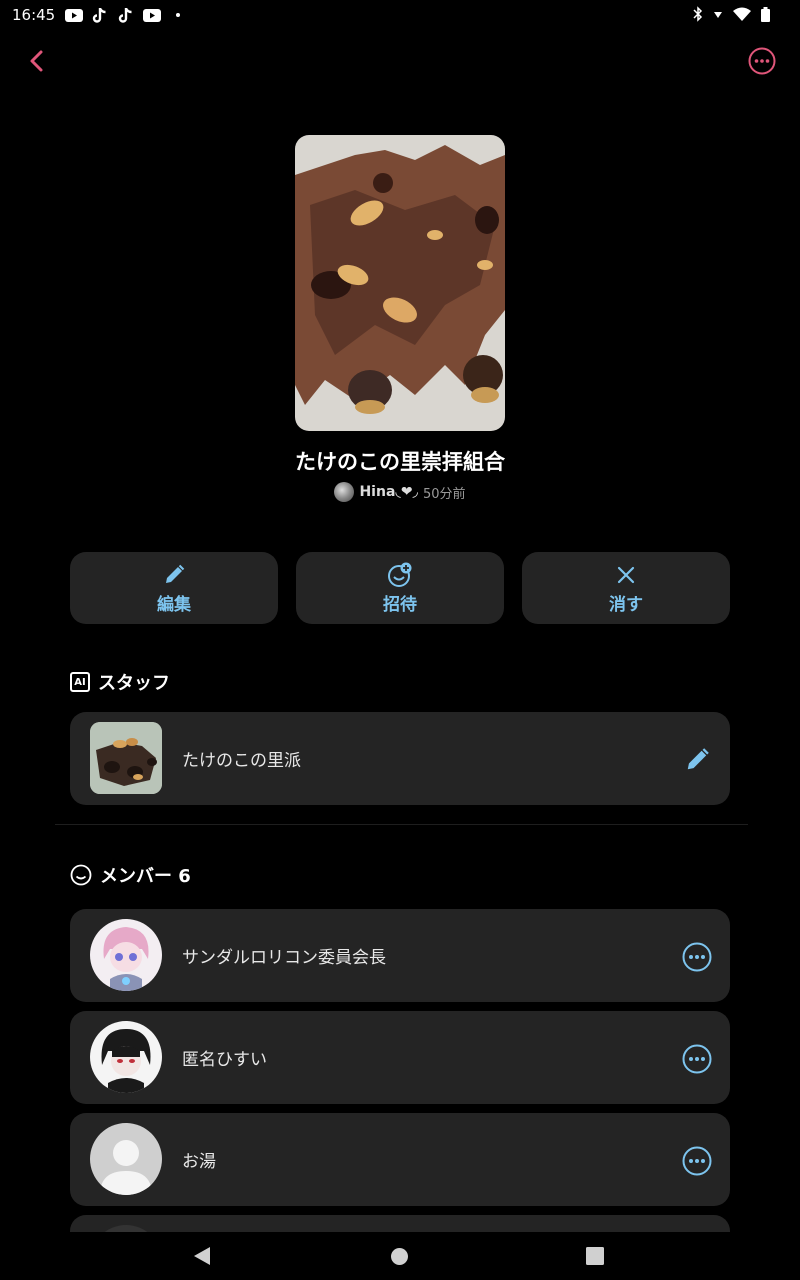 This screenshot has width=800, height=1280. I want to click on status-time: 16:45, so click(34, 15).